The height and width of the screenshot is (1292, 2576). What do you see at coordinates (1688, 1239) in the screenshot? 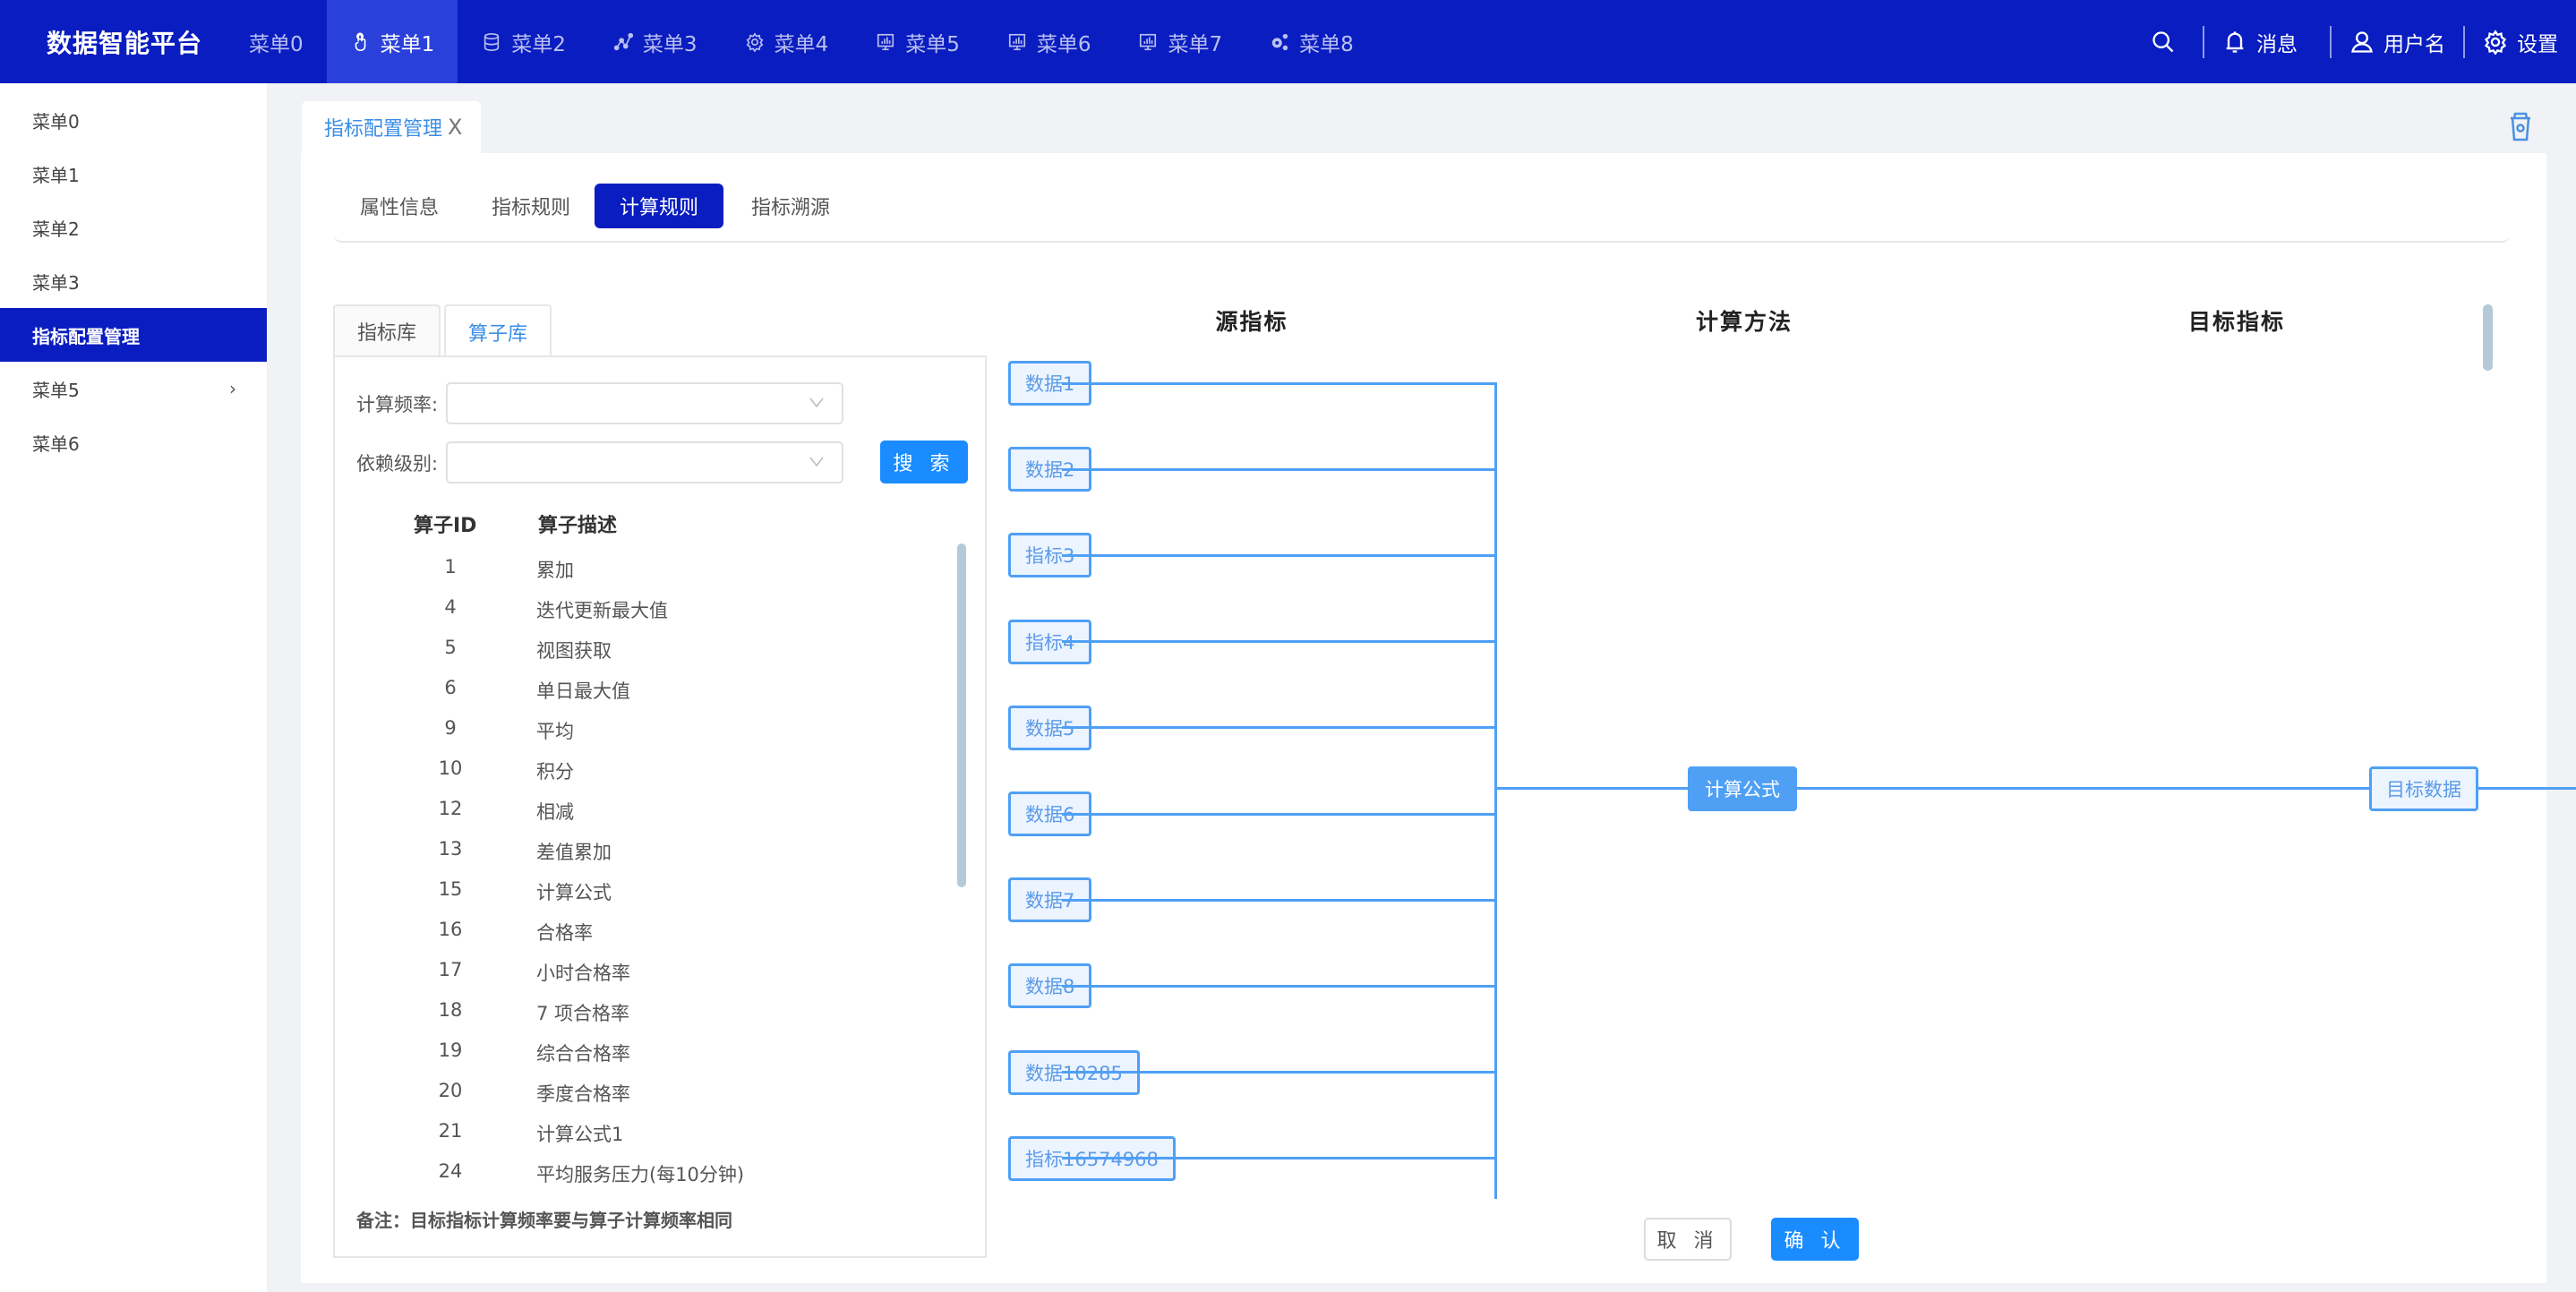
I see `cancel-button: 取 消` at bounding box center [1688, 1239].